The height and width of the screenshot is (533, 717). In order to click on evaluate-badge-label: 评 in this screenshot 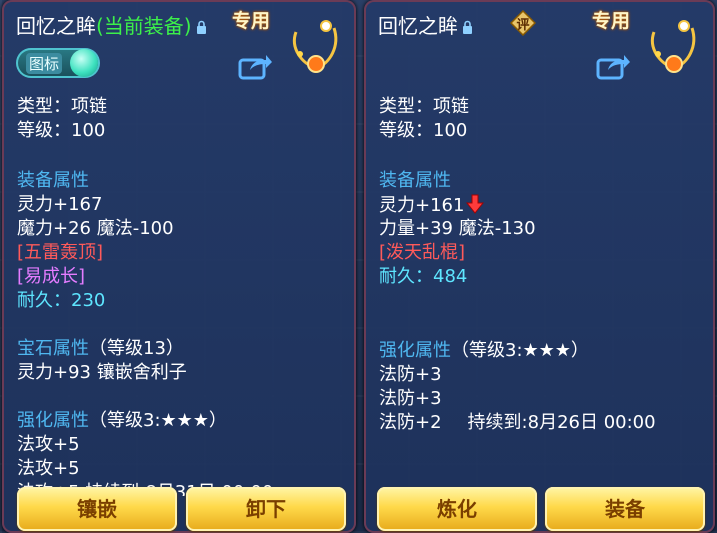, I will do `click(523, 25)`.